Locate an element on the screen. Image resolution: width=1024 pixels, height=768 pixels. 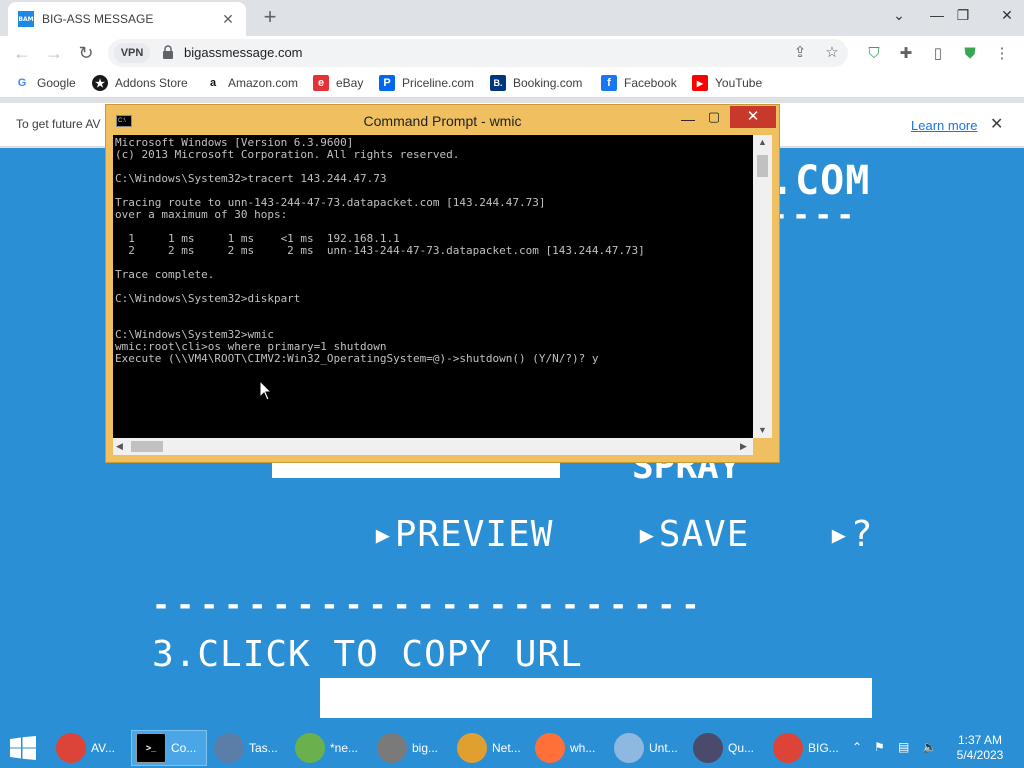
scroll-up-icon: ▲ is located at coordinates (762, 142).